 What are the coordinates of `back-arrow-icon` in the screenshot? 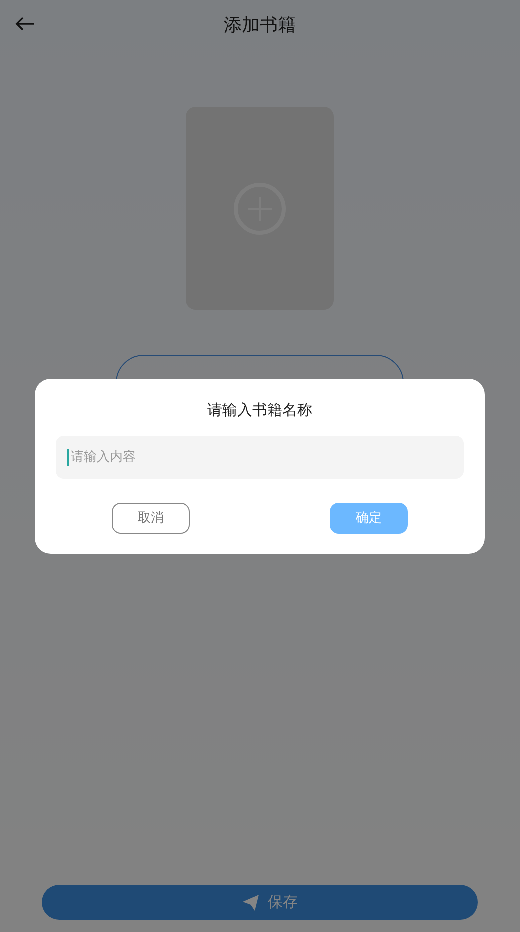 It's located at (25, 24).